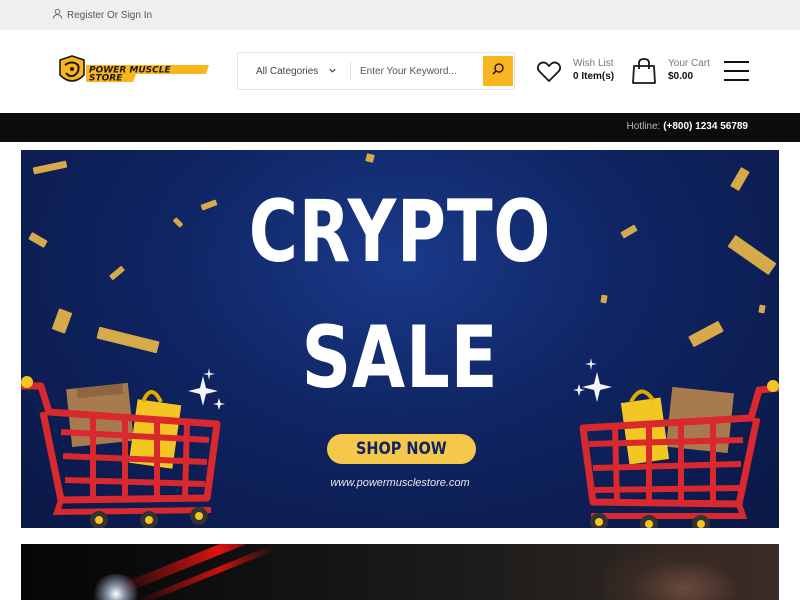 Image resolution: width=800 pixels, height=600 pixels. Describe the element at coordinates (420, 71) in the screenshot. I see `search-input` at that location.